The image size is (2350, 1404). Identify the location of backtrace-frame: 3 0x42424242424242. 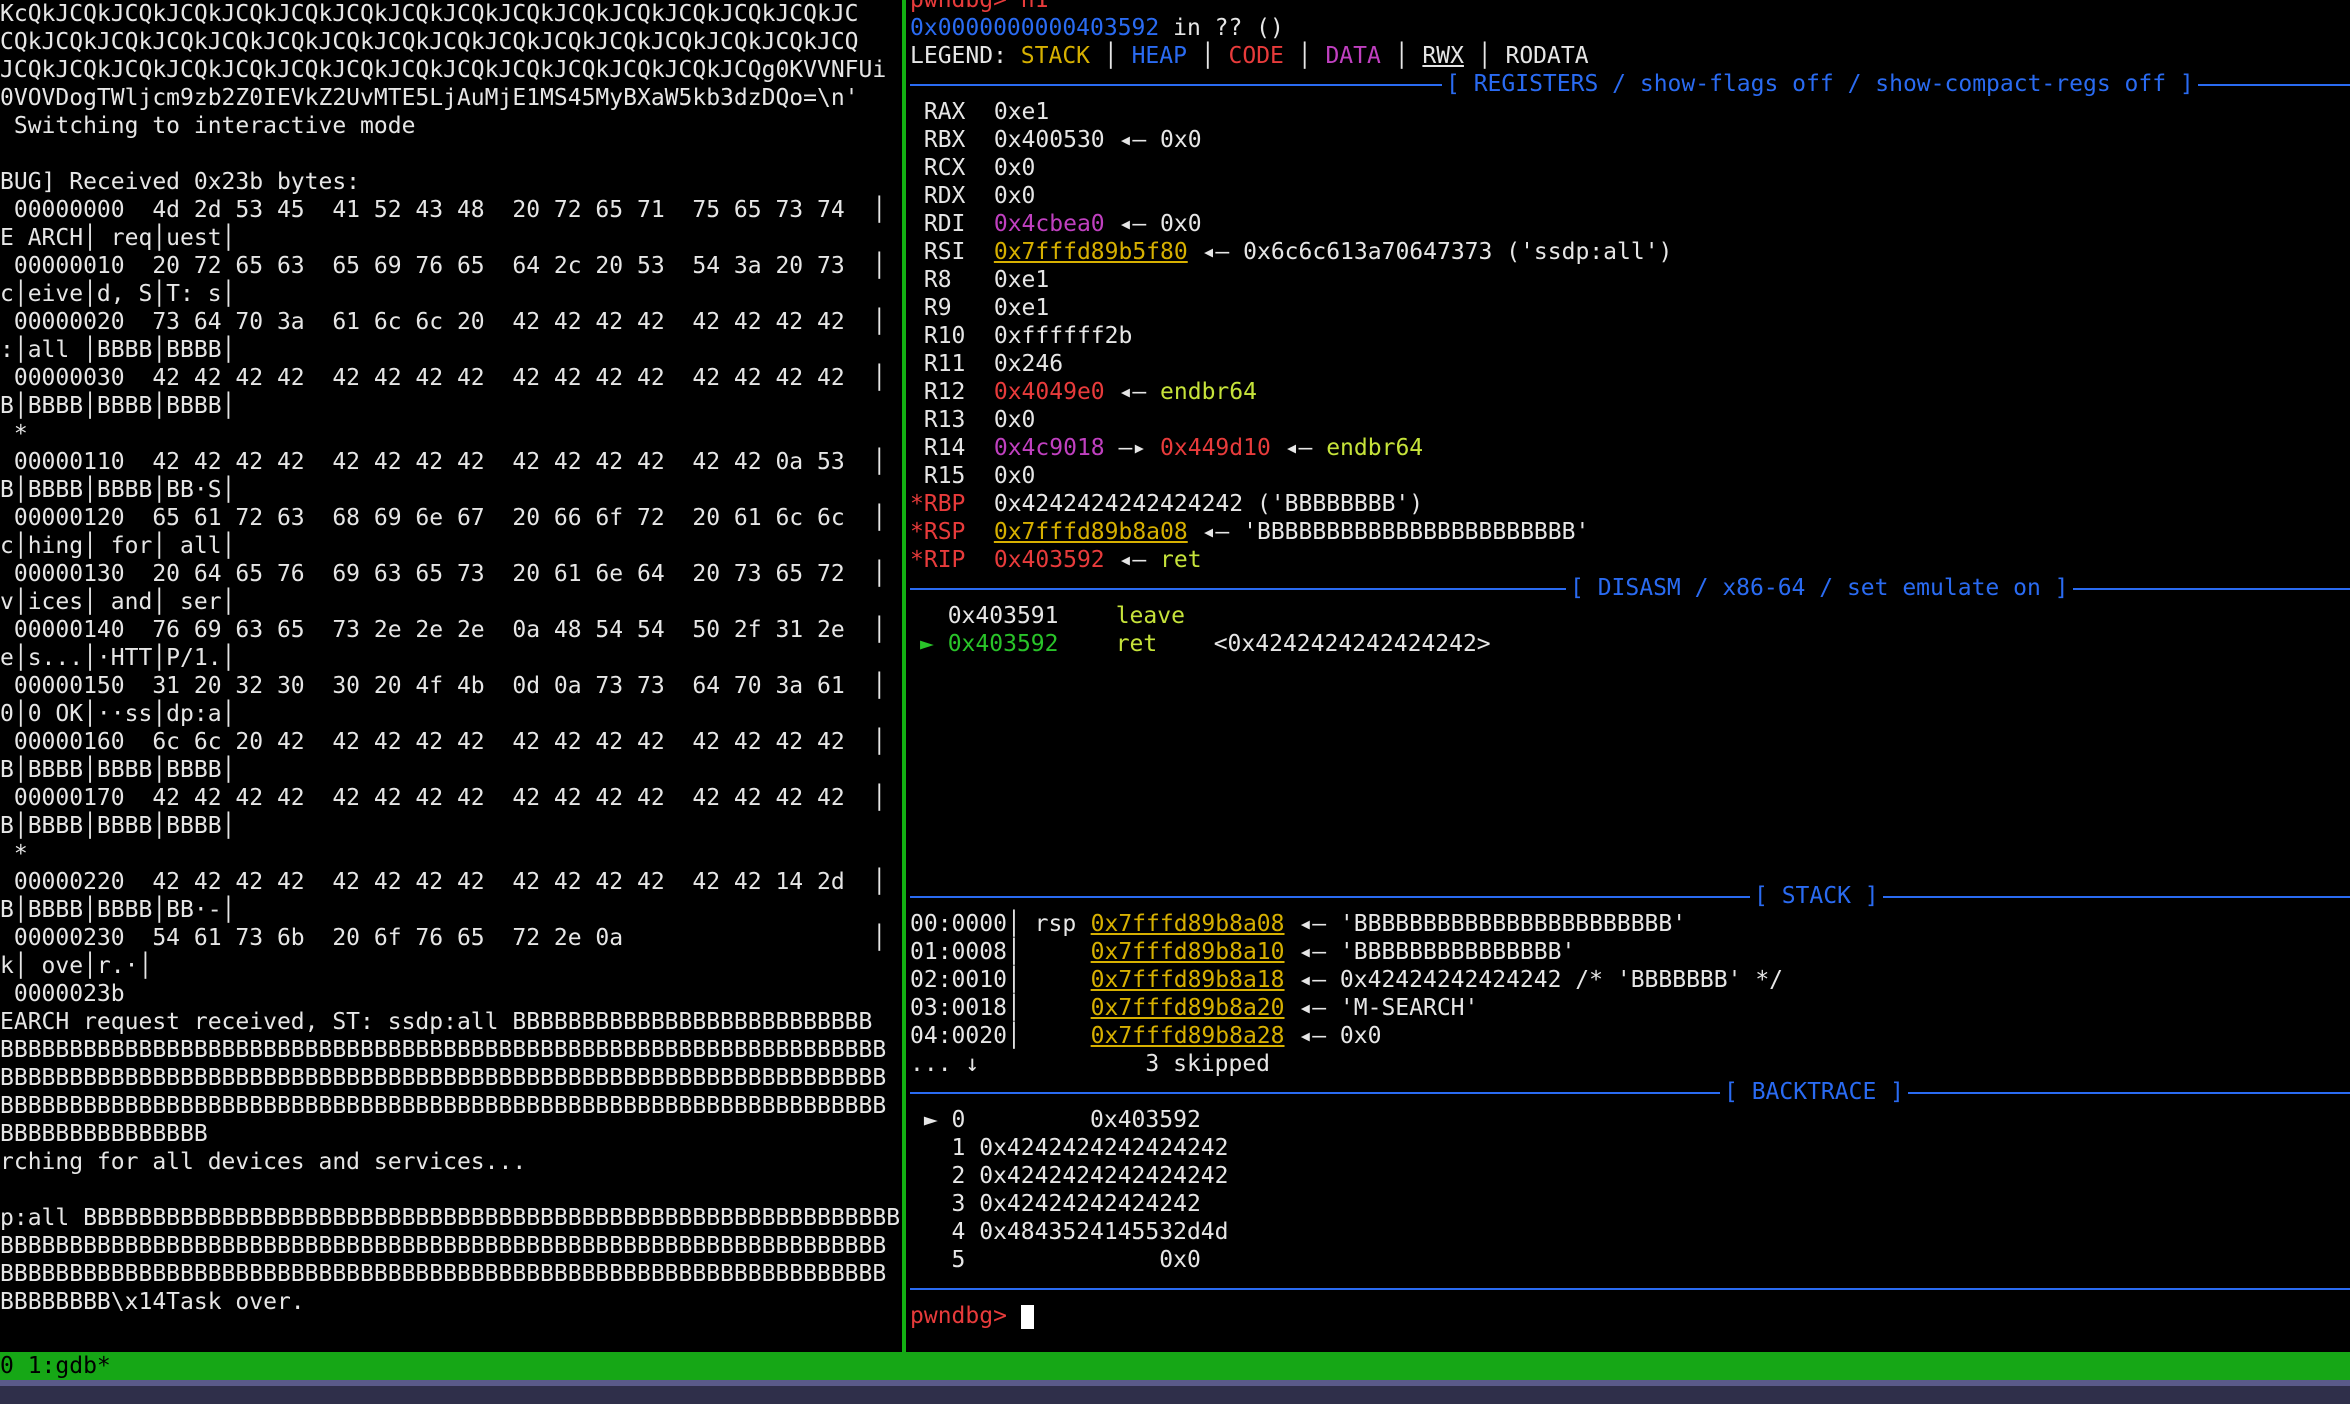
(1055, 1204).